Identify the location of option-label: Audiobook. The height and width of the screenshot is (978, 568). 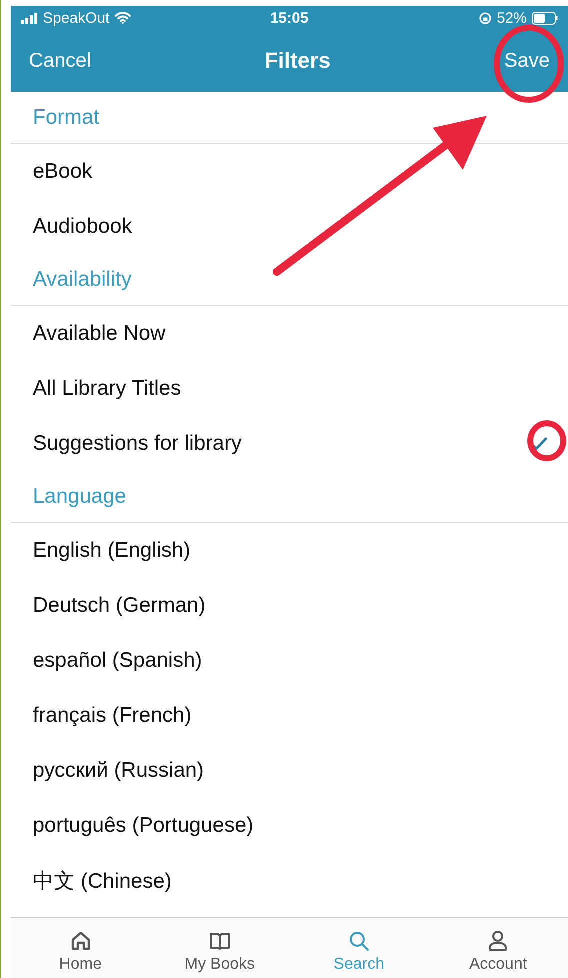
(82, 226).